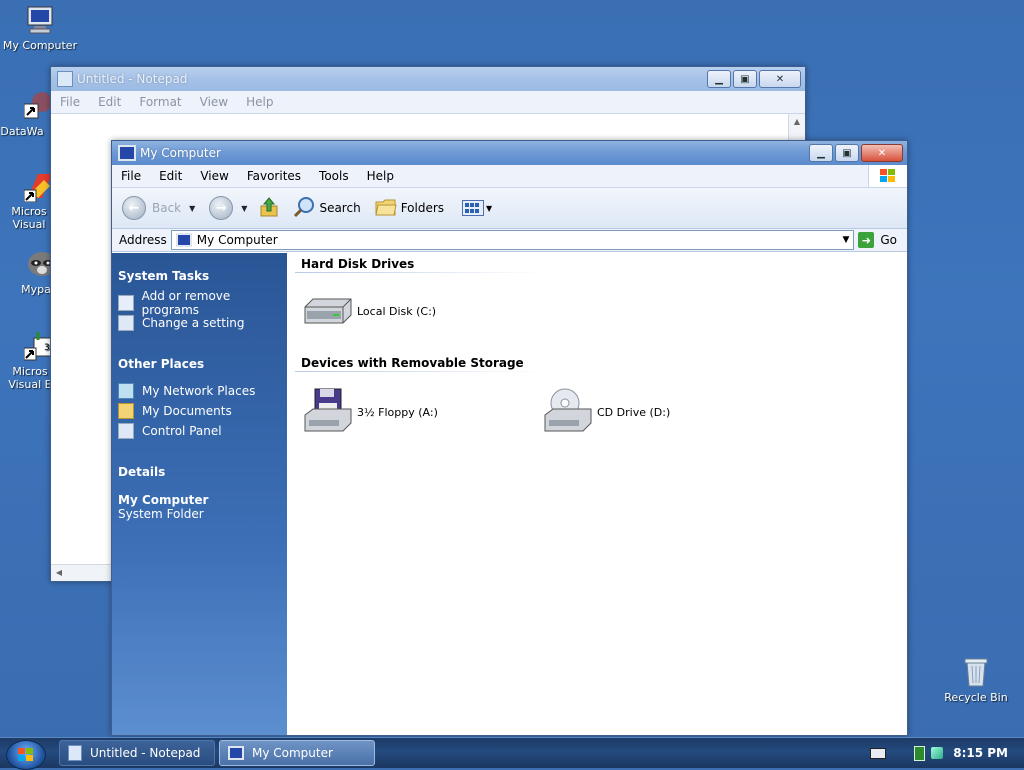 This screenshot has width=1024, height=770. I want to click on drive-cd-d: CD Drive (D:), so click(606, 412).